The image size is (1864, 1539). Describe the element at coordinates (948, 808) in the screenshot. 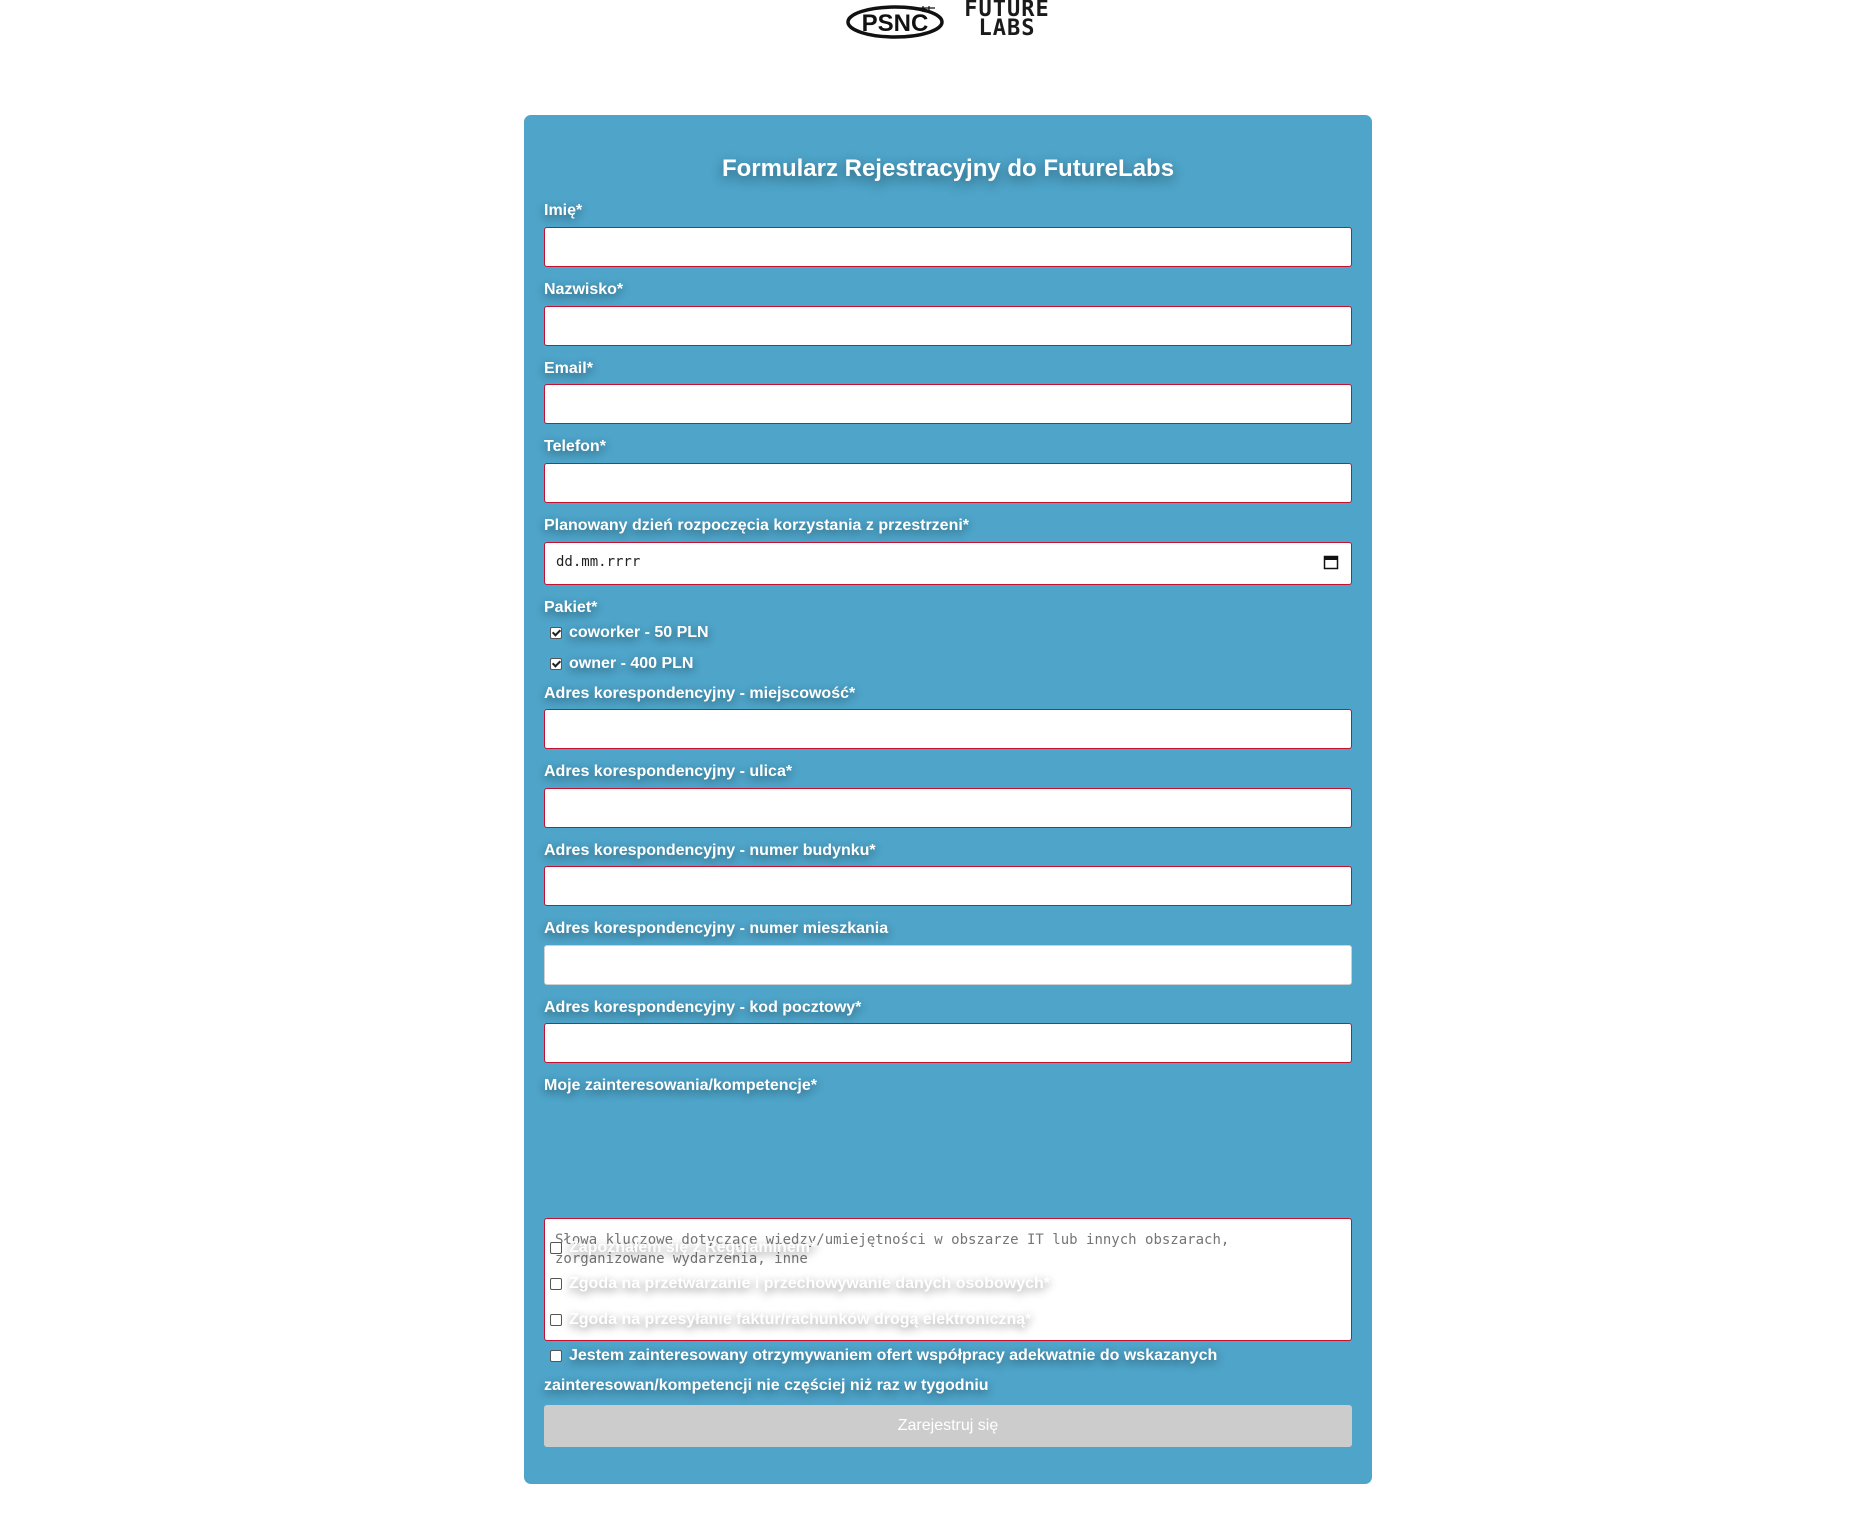

I see `ulica-input` at that location.